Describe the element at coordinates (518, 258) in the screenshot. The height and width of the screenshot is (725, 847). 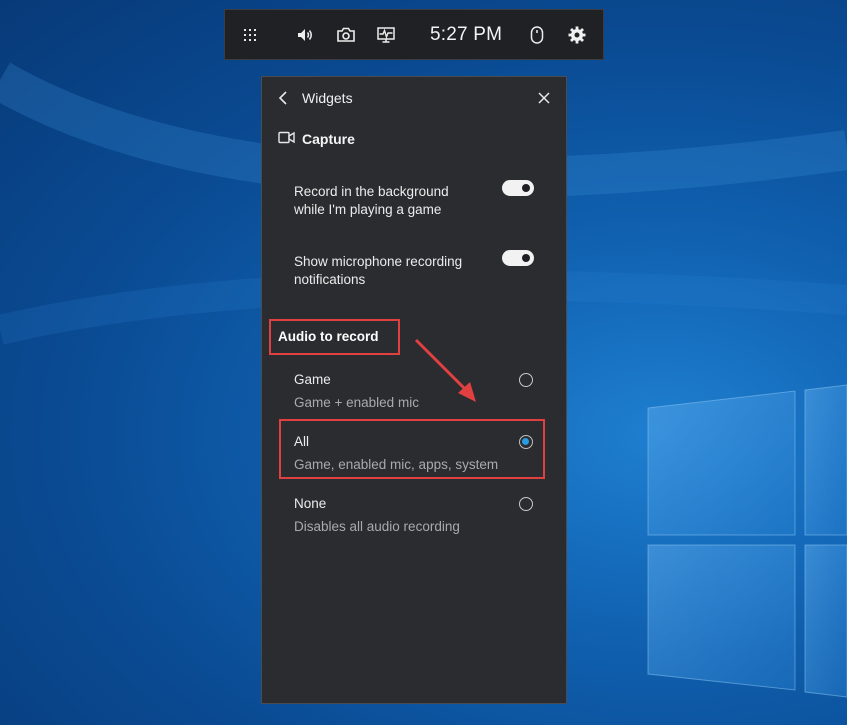
I see `mic-notifications-toggle` at that location.